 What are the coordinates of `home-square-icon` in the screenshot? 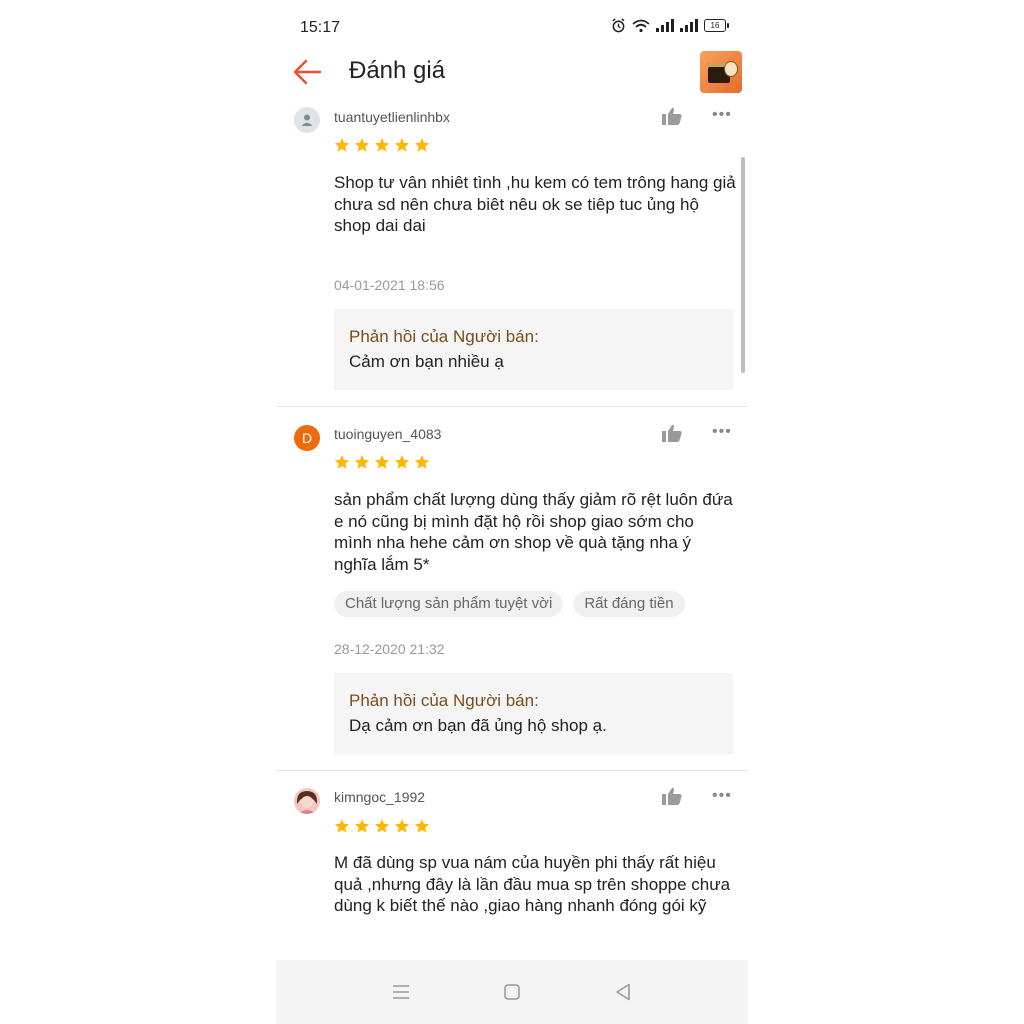 It's located at (512, 992).